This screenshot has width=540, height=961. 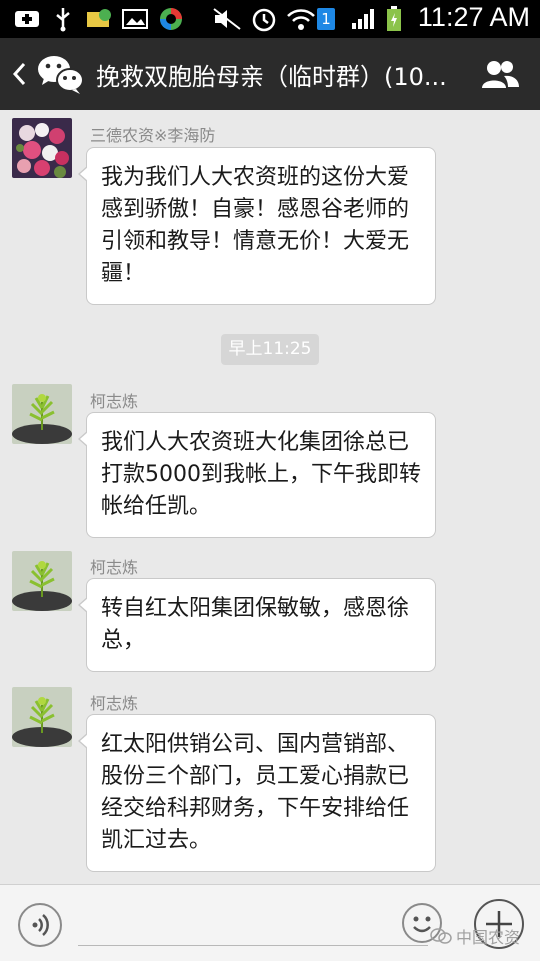 What do you see at coordinates (253, 945) in the screenshot?
I see `message-input` at bounding box center [253, 945].